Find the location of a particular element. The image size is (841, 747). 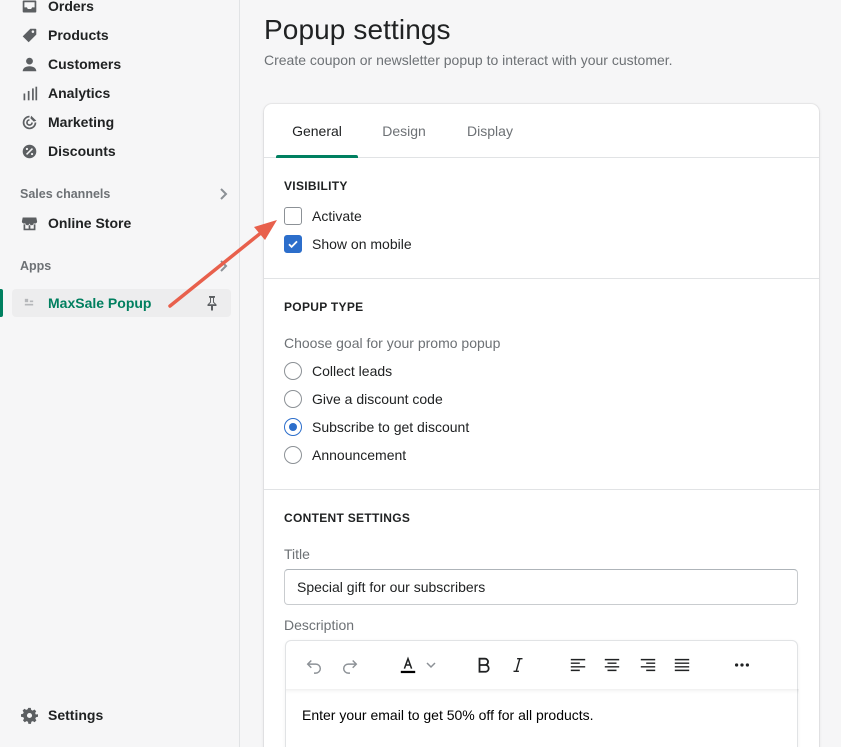

page-title: Popup settings is located at coordinates (357, 29).